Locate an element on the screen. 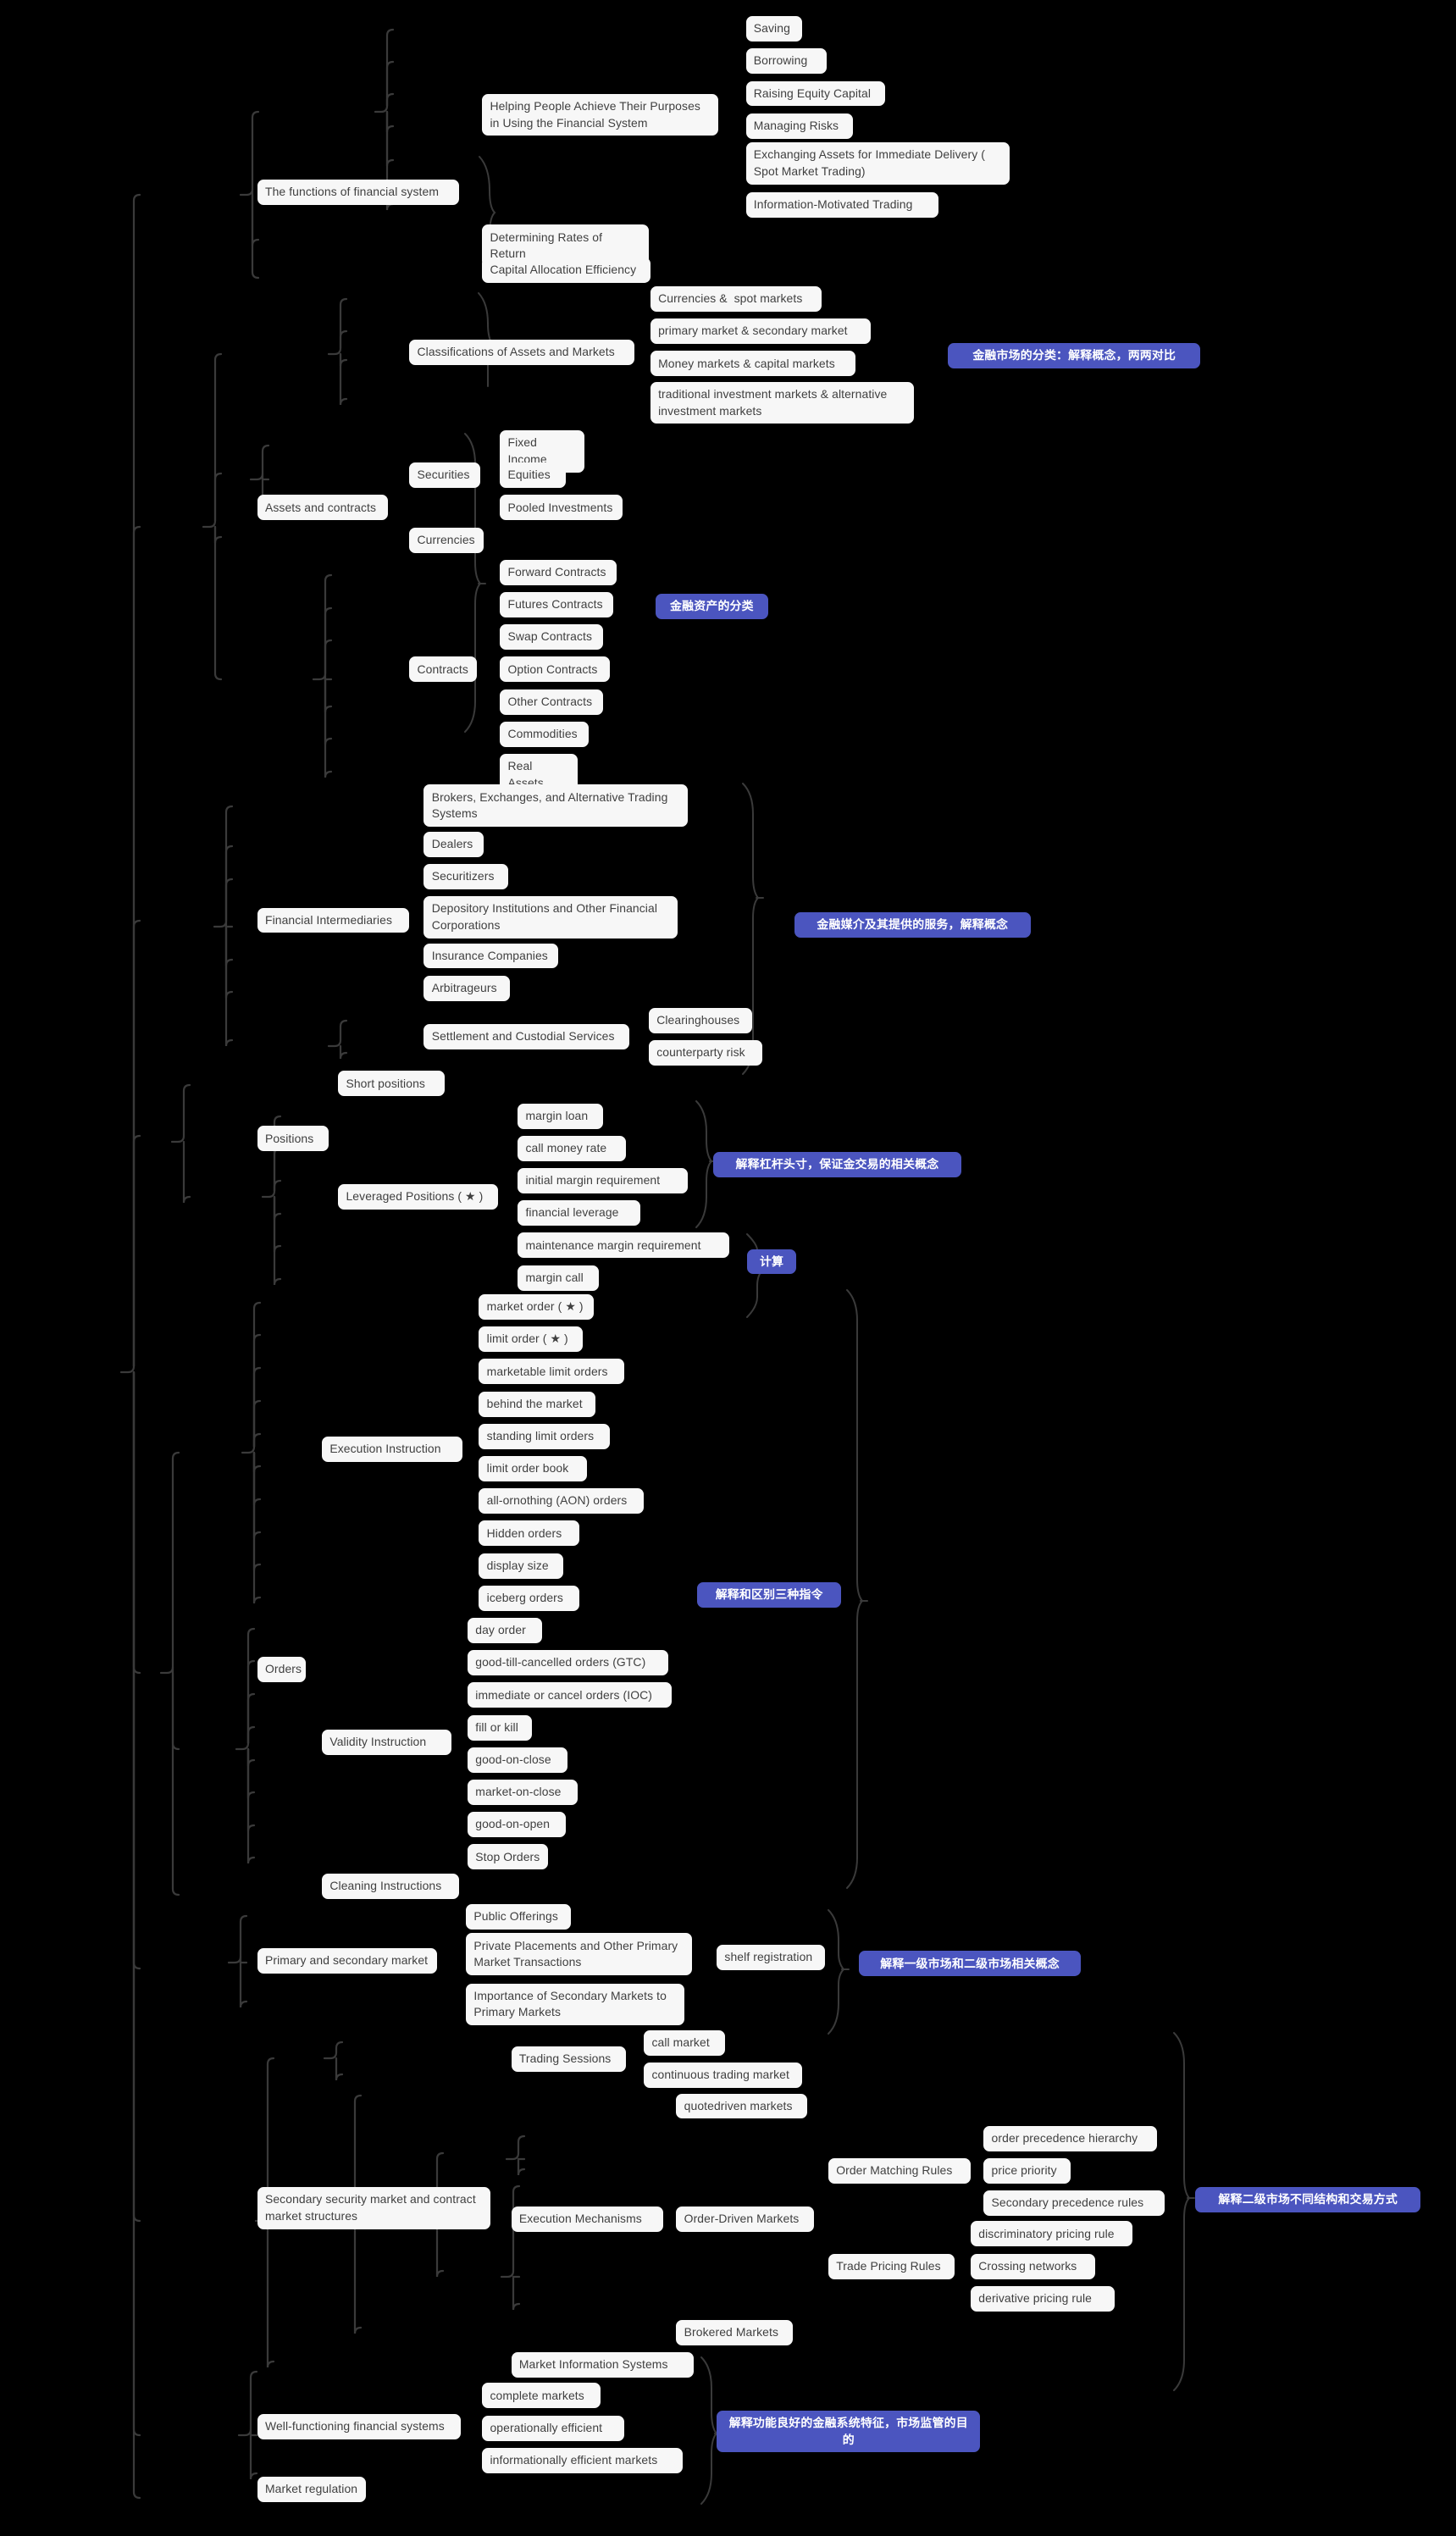 The height and width of the screenshot is (2536, 1456). node-price-priority: price priority is located at coordinates (1027, 2170).